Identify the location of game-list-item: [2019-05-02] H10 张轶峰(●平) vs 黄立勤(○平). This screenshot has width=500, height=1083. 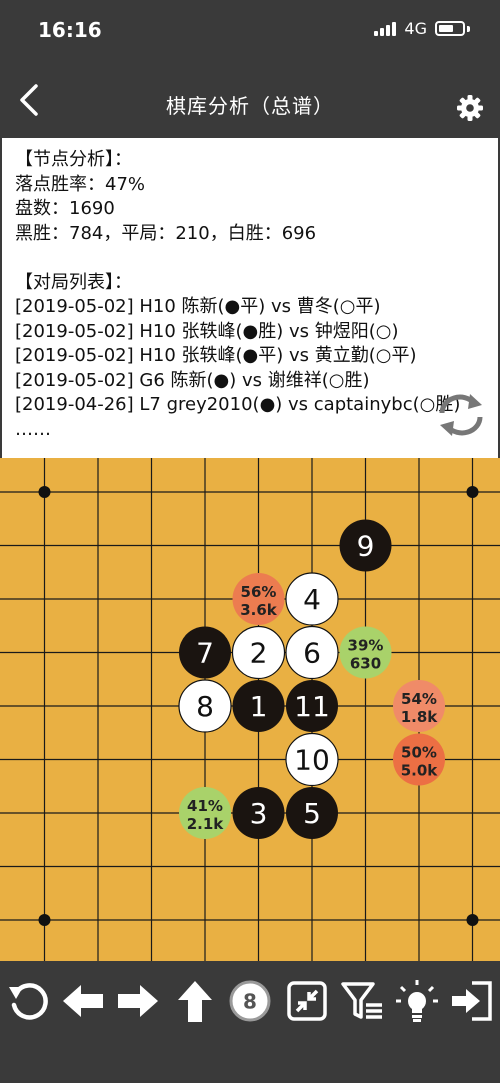
(256, 356).